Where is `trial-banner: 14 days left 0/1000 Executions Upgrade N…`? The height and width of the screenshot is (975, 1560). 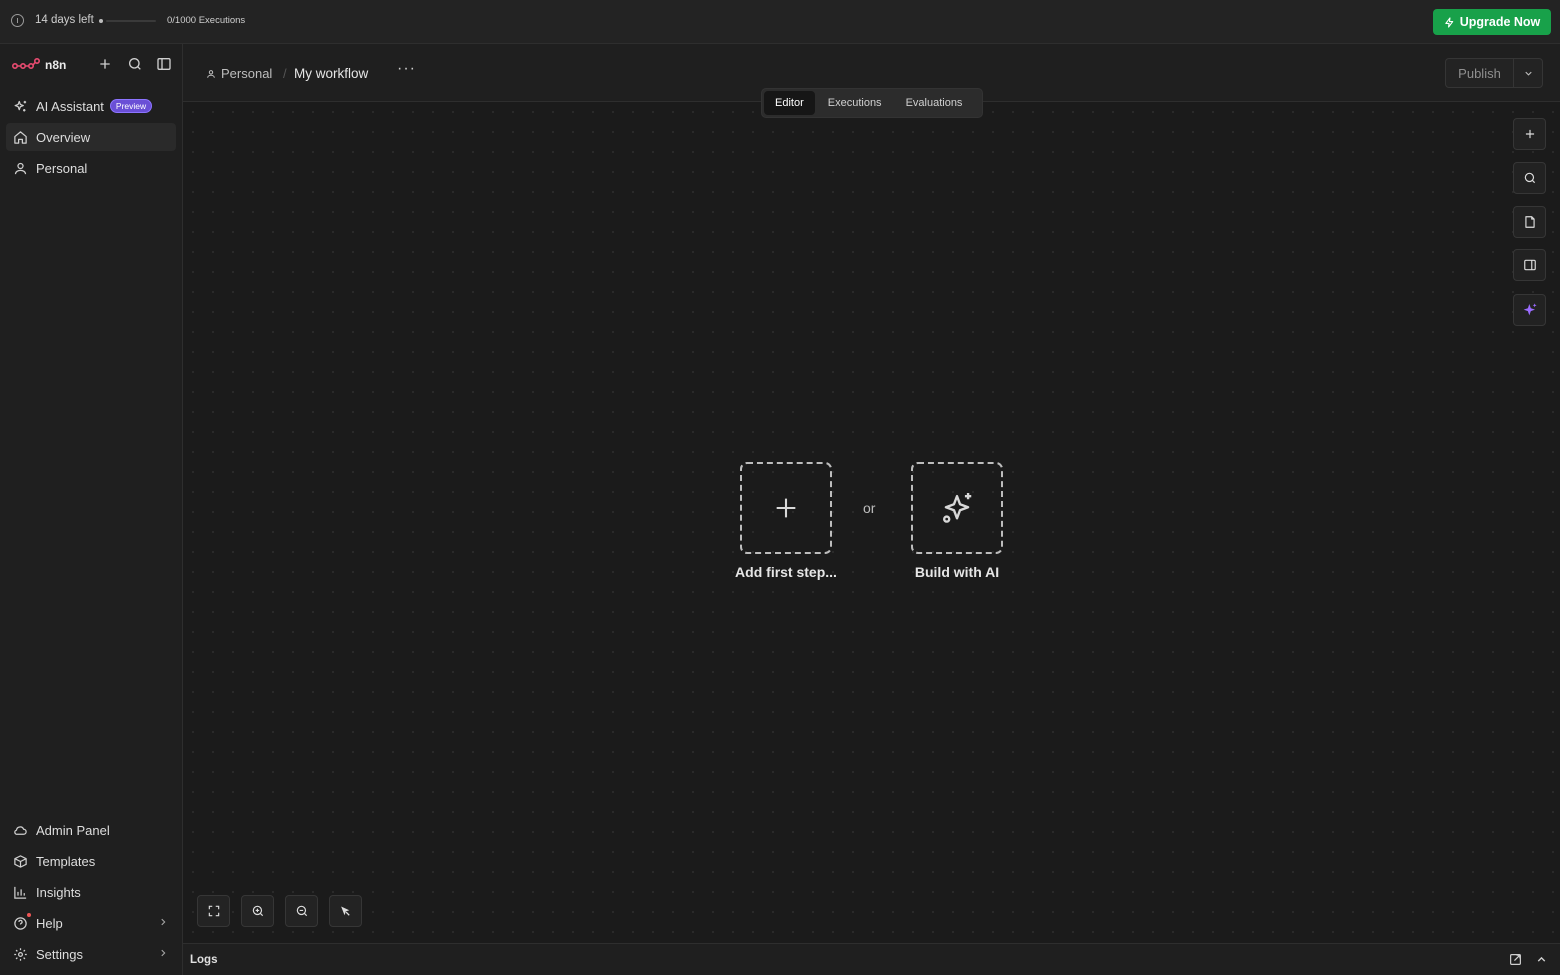 trial-banner: 14 days left 0/1000 Executions Upgrade N… is located at coordinates (780, 22).